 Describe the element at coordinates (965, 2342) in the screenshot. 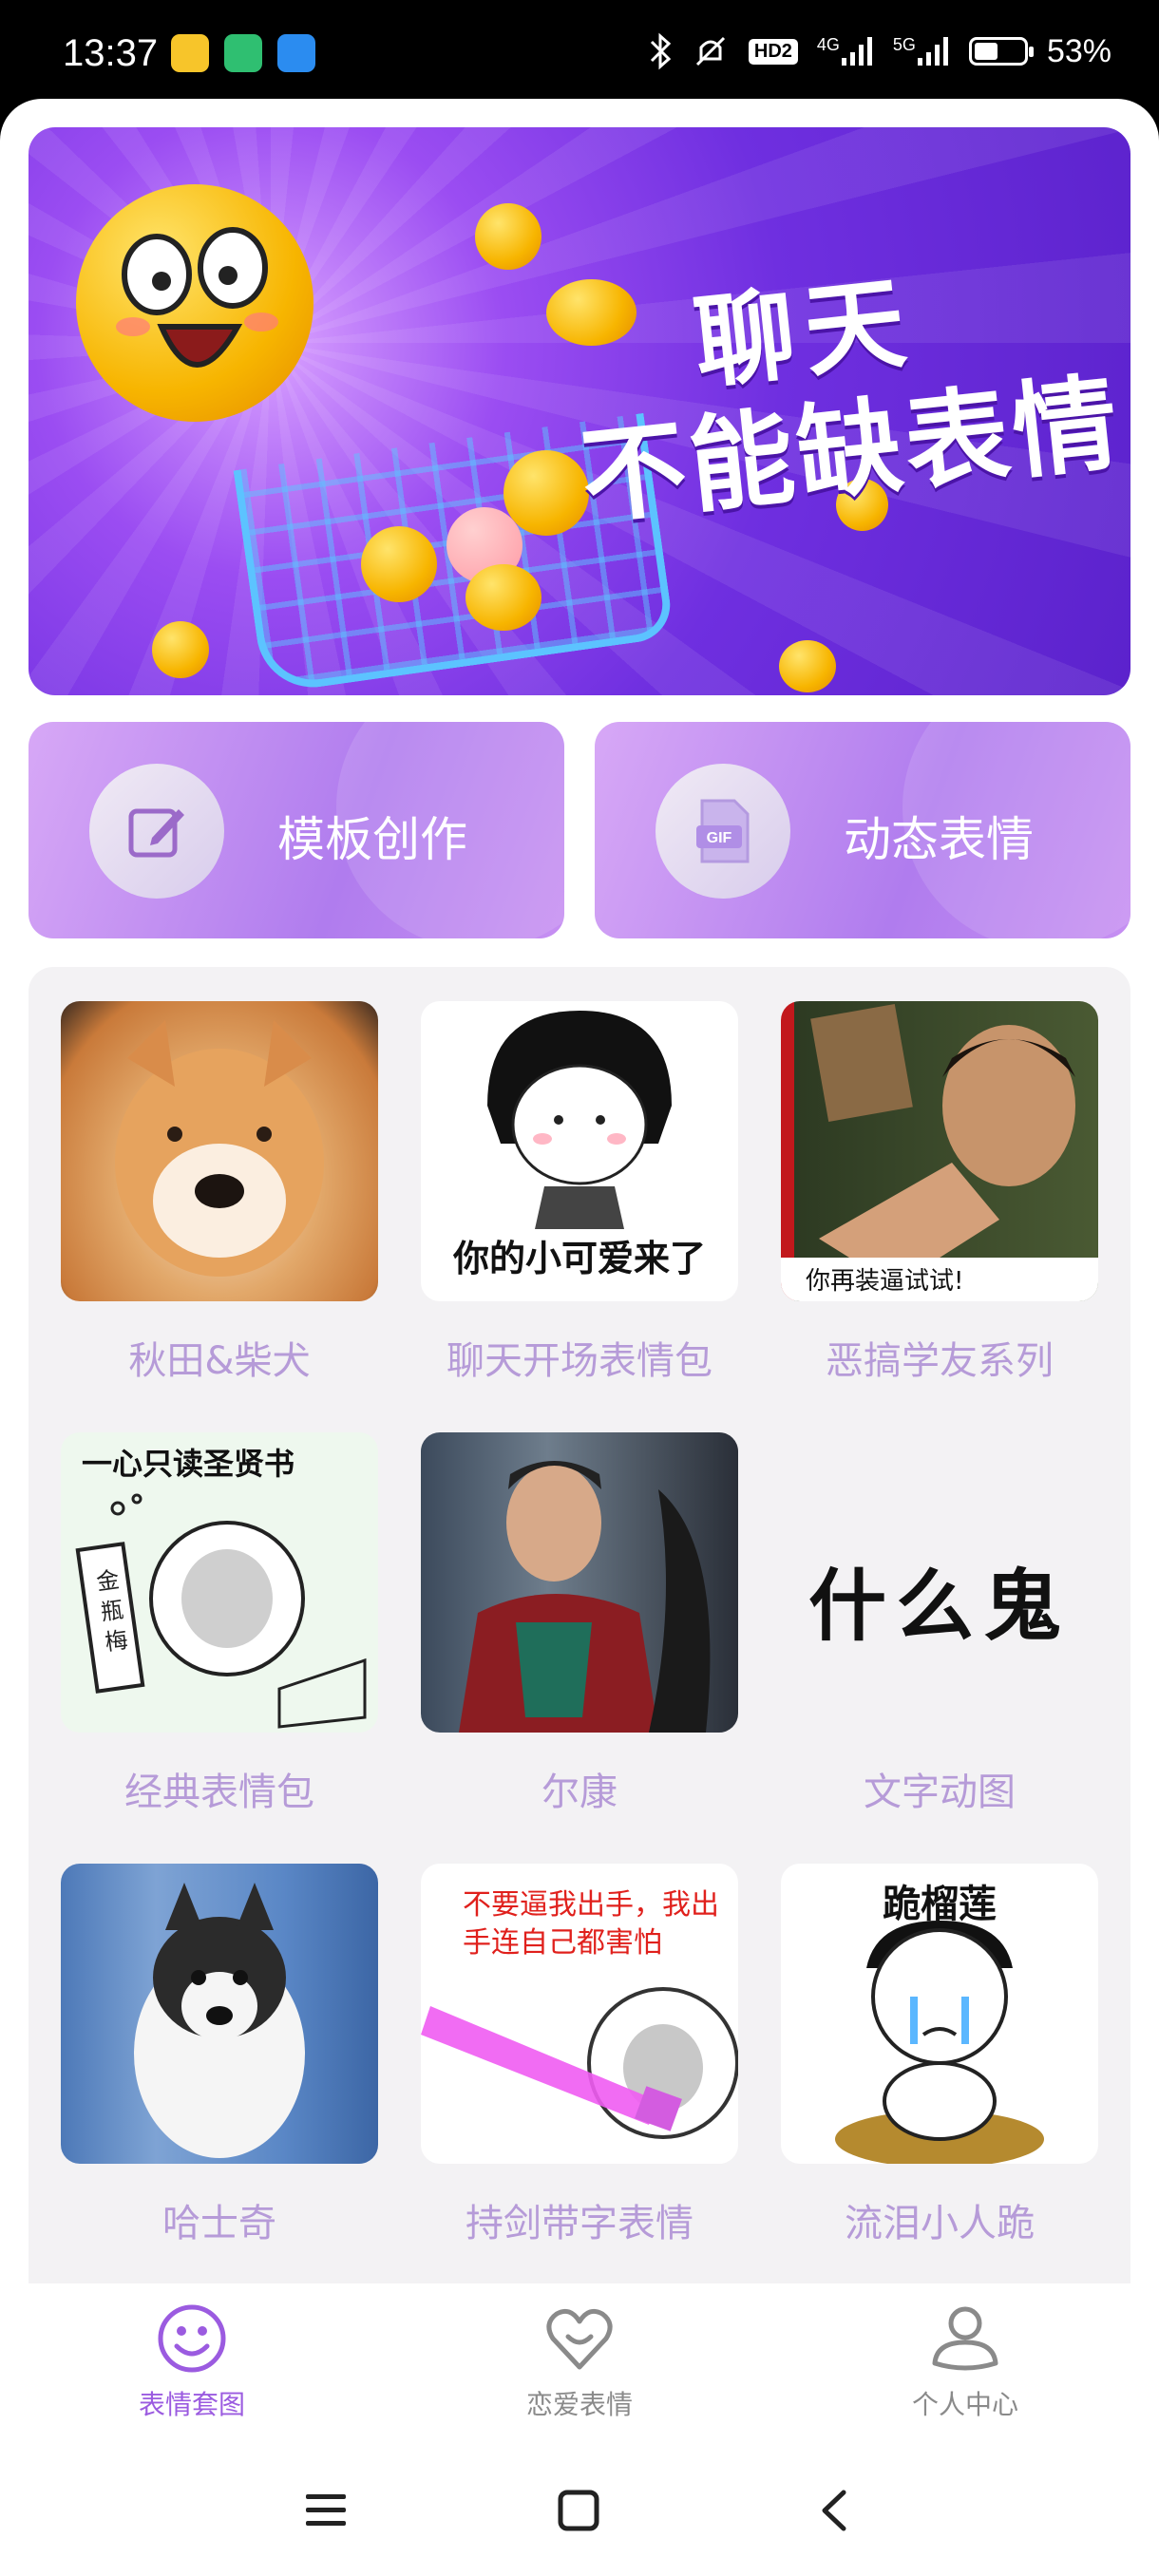

I see `person-icon` at that location.